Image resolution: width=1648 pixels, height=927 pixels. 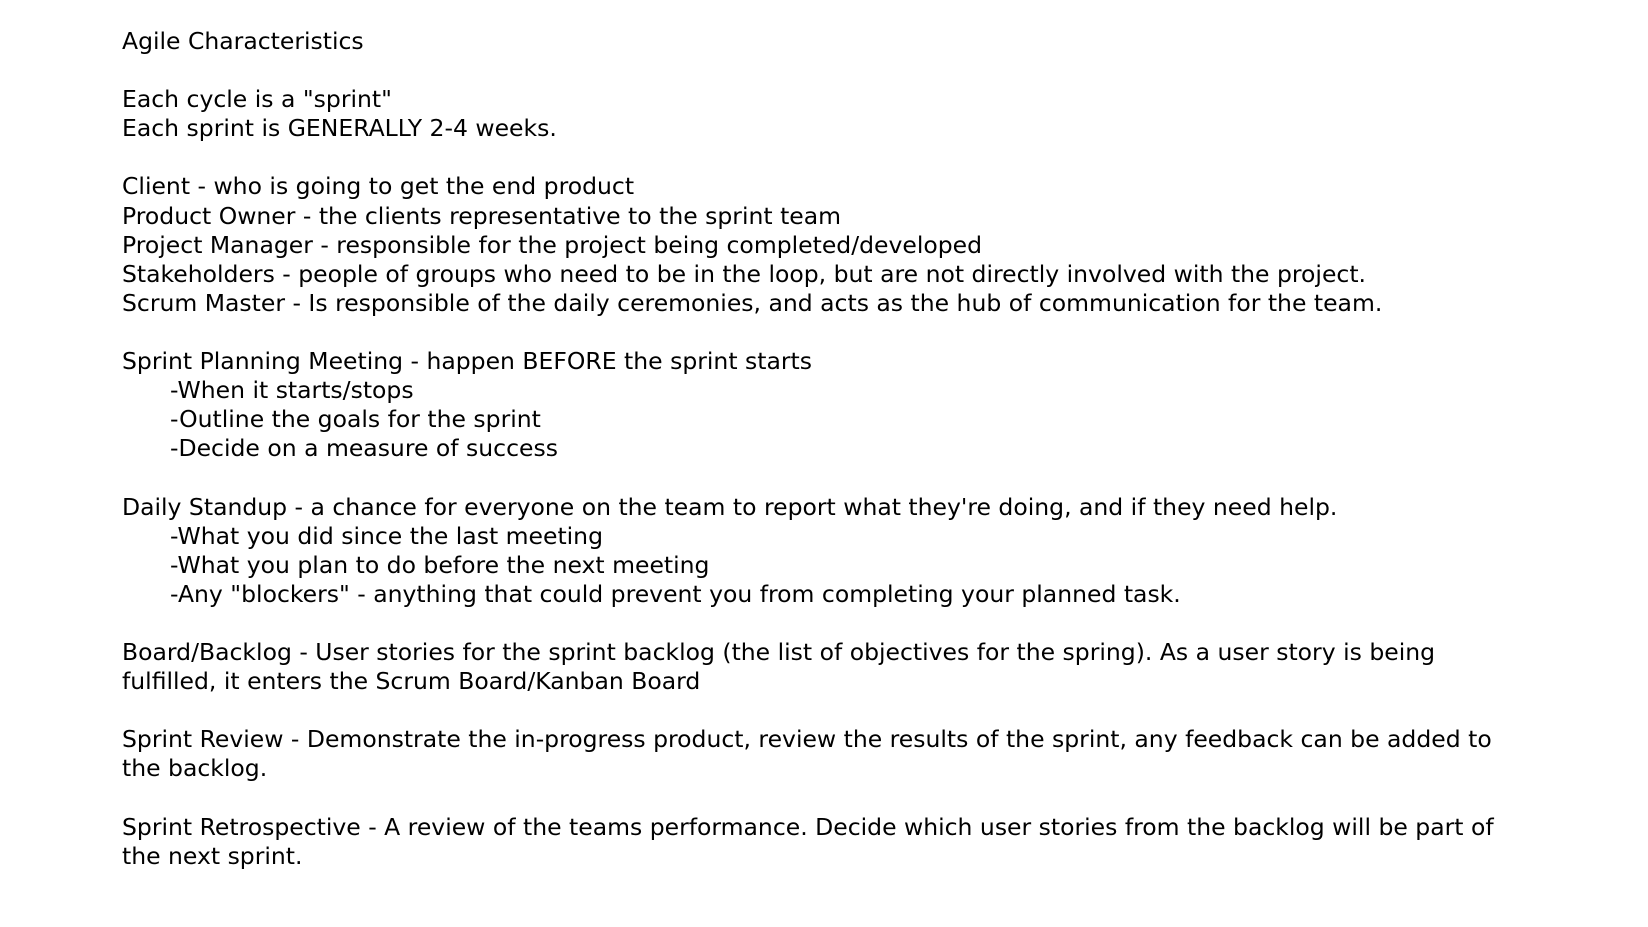 What do you see at coordinates (339, 128) in the screenshot?
I see `intro-line-duration: Each sprint is GENERALLY 2-4 weeks.` at bounding box center [339, 128].